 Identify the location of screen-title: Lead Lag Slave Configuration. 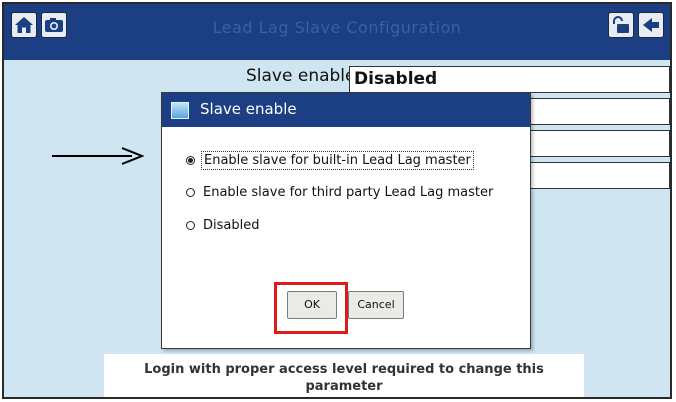
(337, 27).